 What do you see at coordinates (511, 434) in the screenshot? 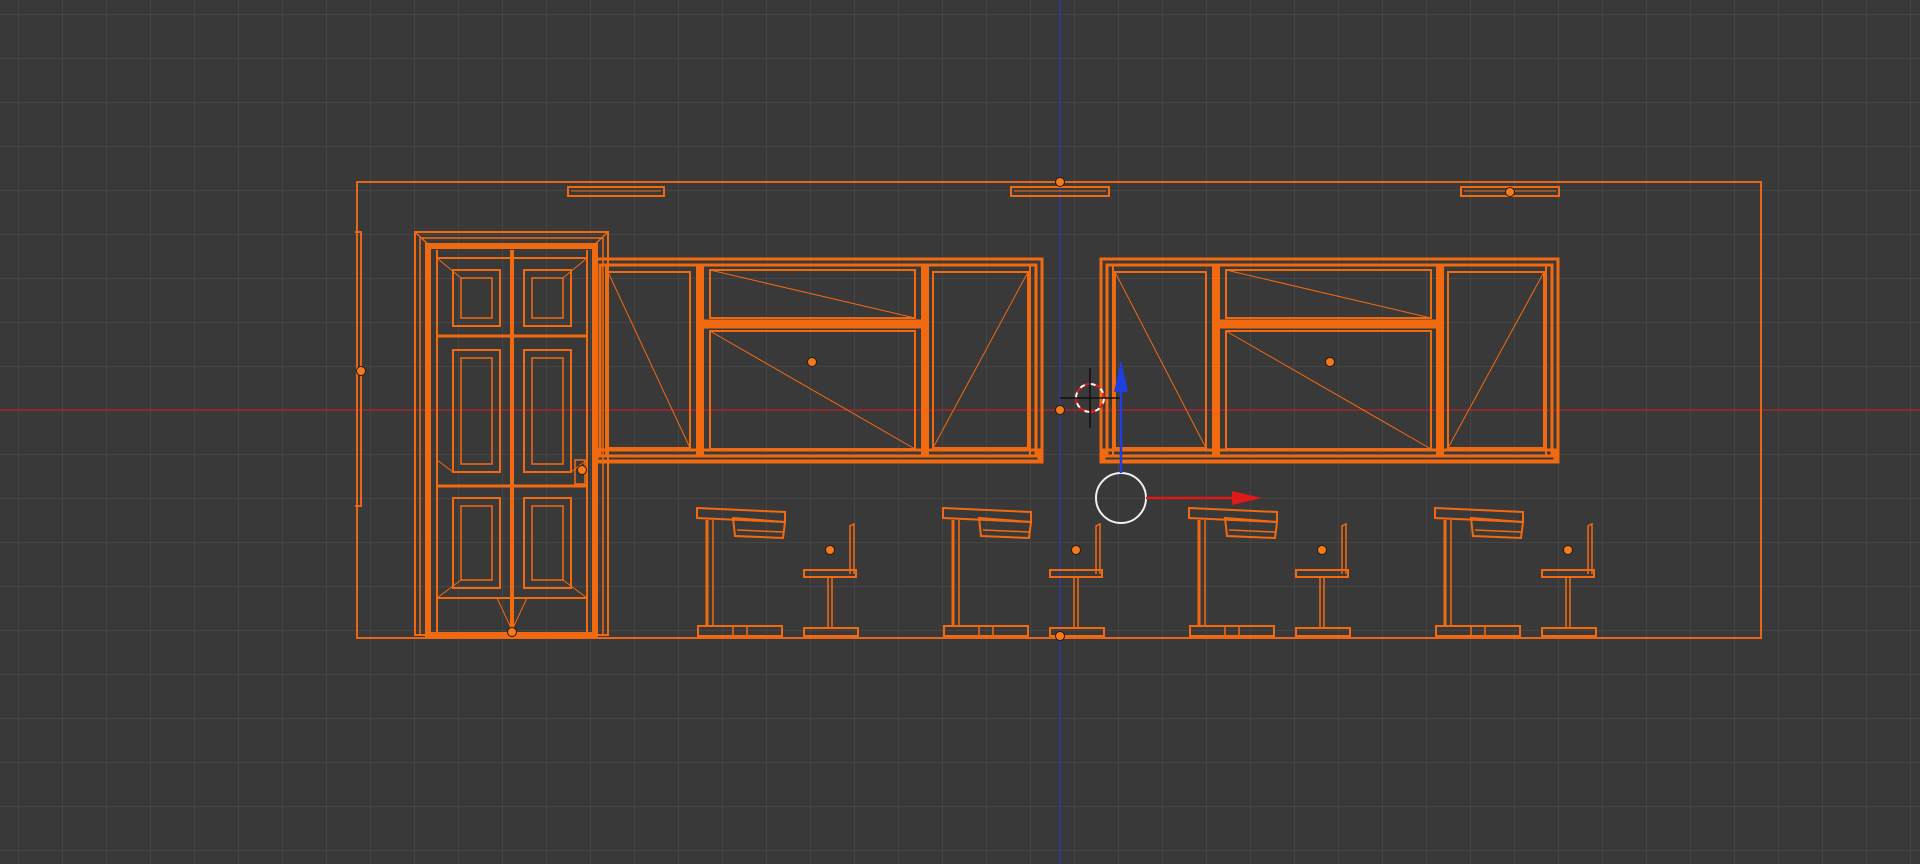
I see `door` at bounding box center [511, 434].